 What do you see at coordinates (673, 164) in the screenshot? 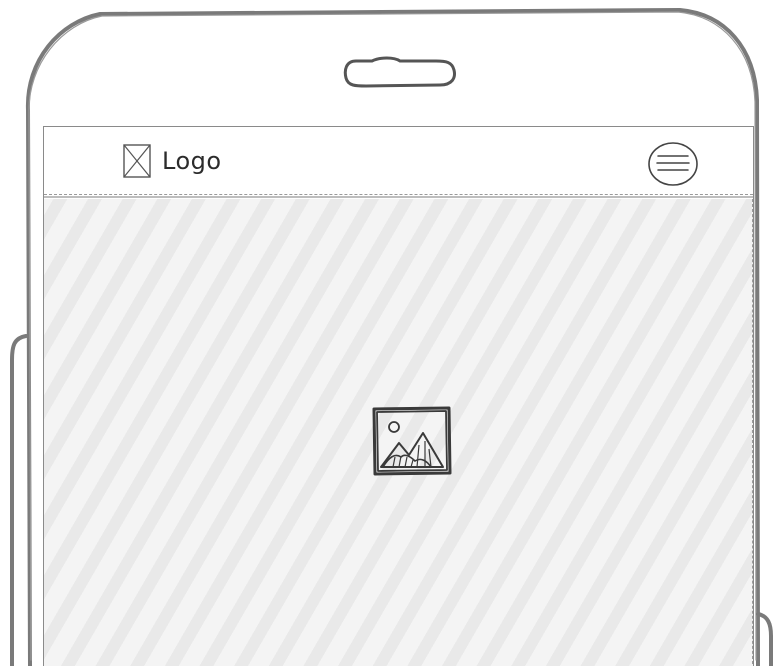
I see `hamburger-menu-icon` at bounding box center [673, 164].